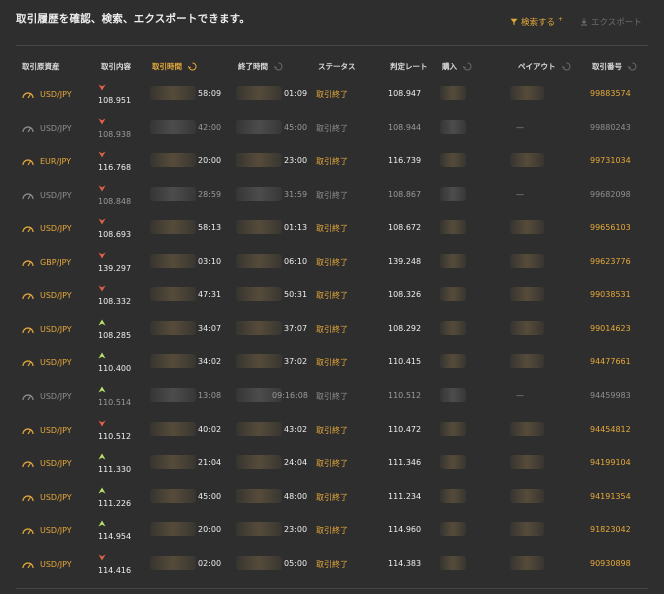 This screenshot has height=594, width=664. I want to click on end-time: 50:31, so click(296, 295).